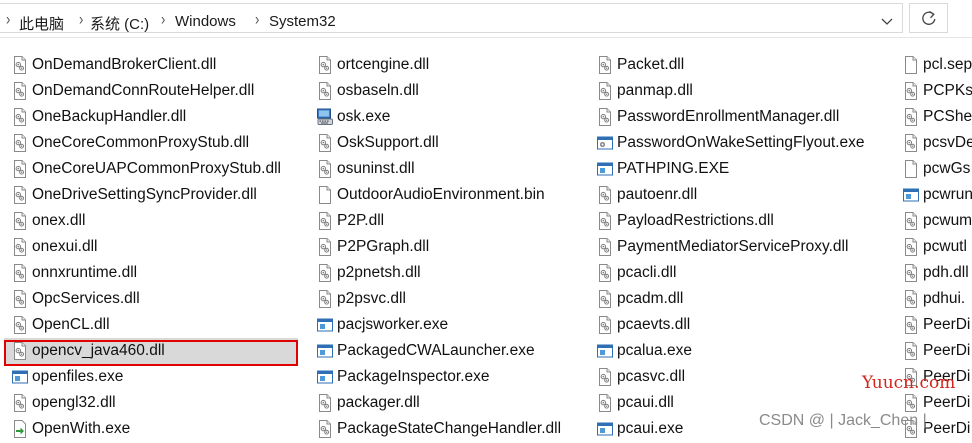 This screenshot has height=443, width=972. Describe the element at coordinates (931, 65) in the screenshot. I see `file-item: pcl.sep` at that location.